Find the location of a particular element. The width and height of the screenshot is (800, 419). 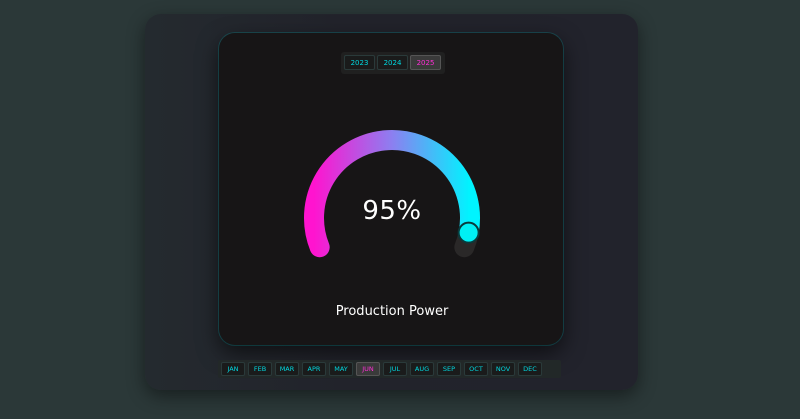

month-tab-nov: NOV is located at coordinates (503, 369).